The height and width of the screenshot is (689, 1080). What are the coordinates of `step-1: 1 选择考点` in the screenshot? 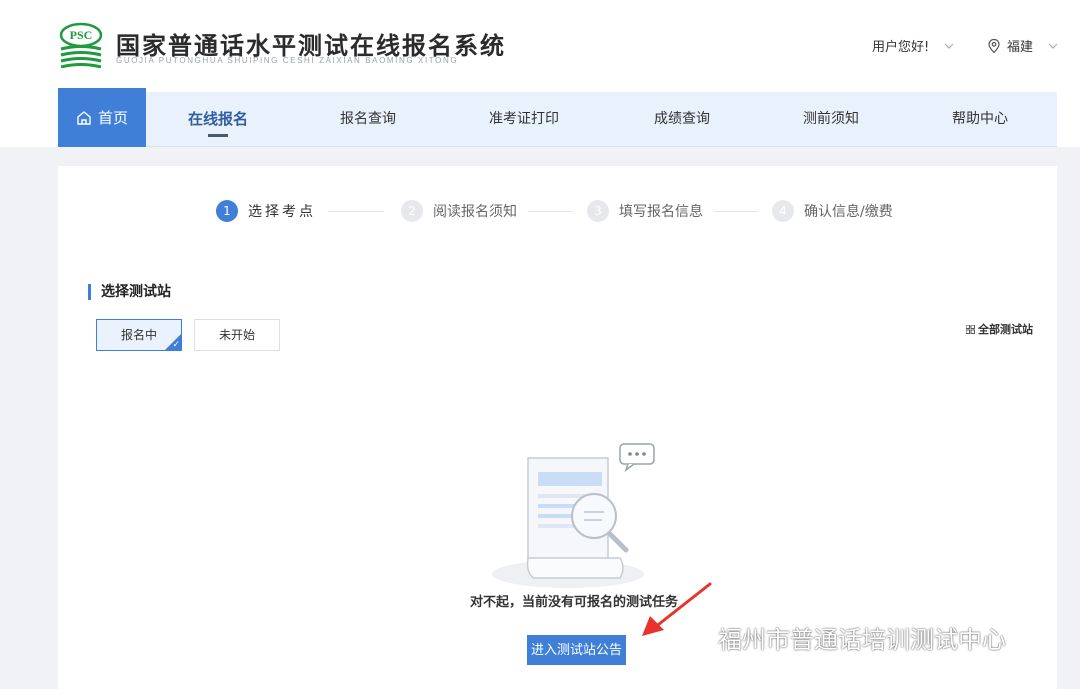 It's located at (266, 211).